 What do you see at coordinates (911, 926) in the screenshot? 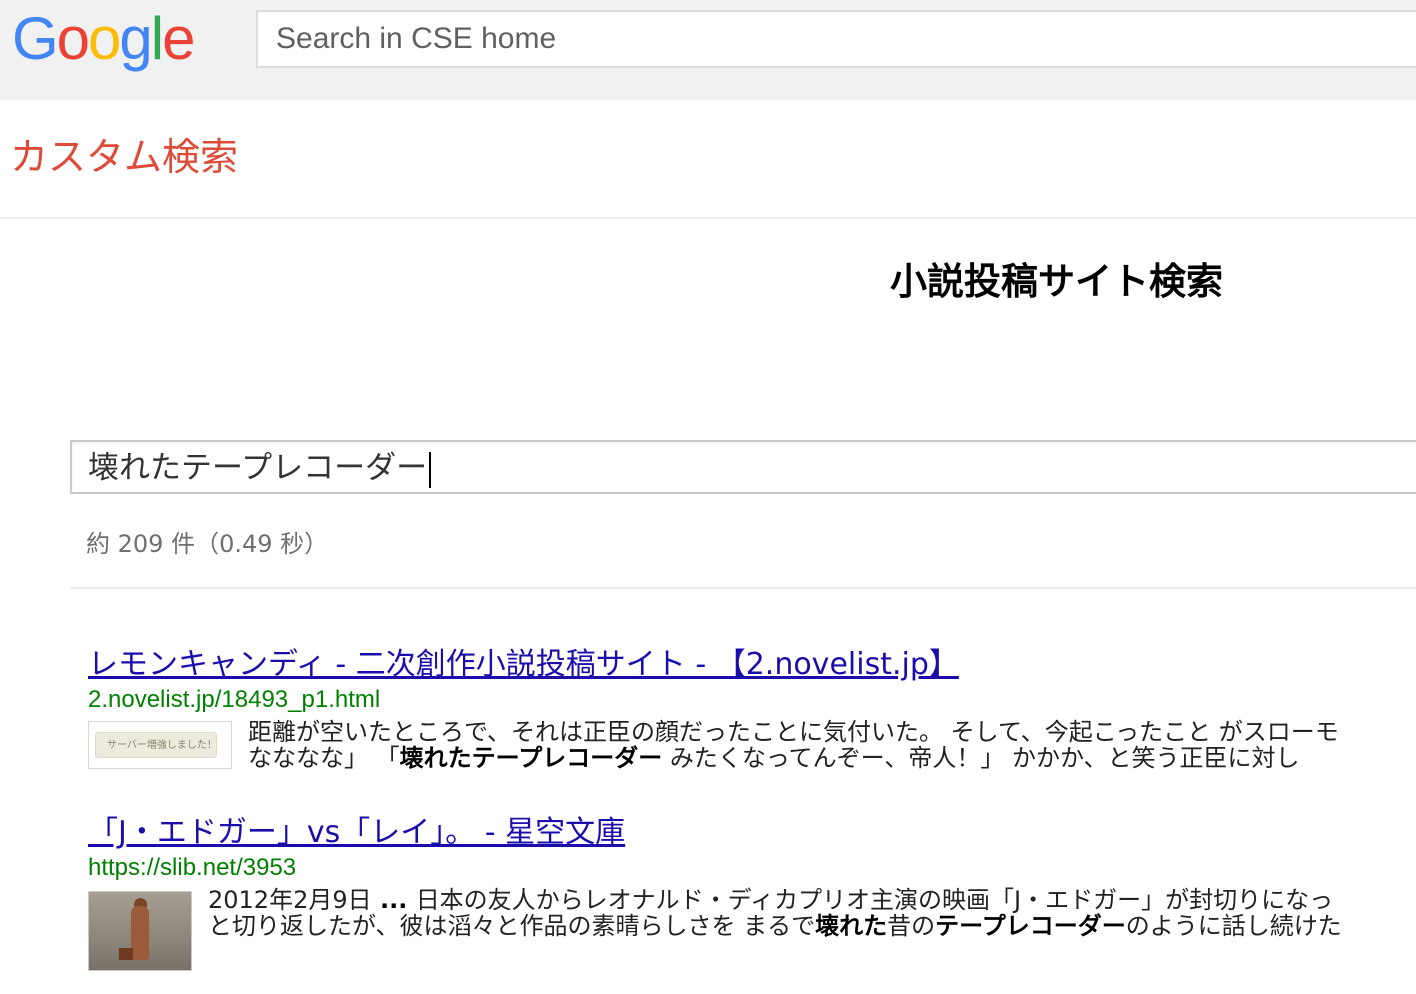
I see `snippet-text: 昔の` at bounding box center [911, 926].